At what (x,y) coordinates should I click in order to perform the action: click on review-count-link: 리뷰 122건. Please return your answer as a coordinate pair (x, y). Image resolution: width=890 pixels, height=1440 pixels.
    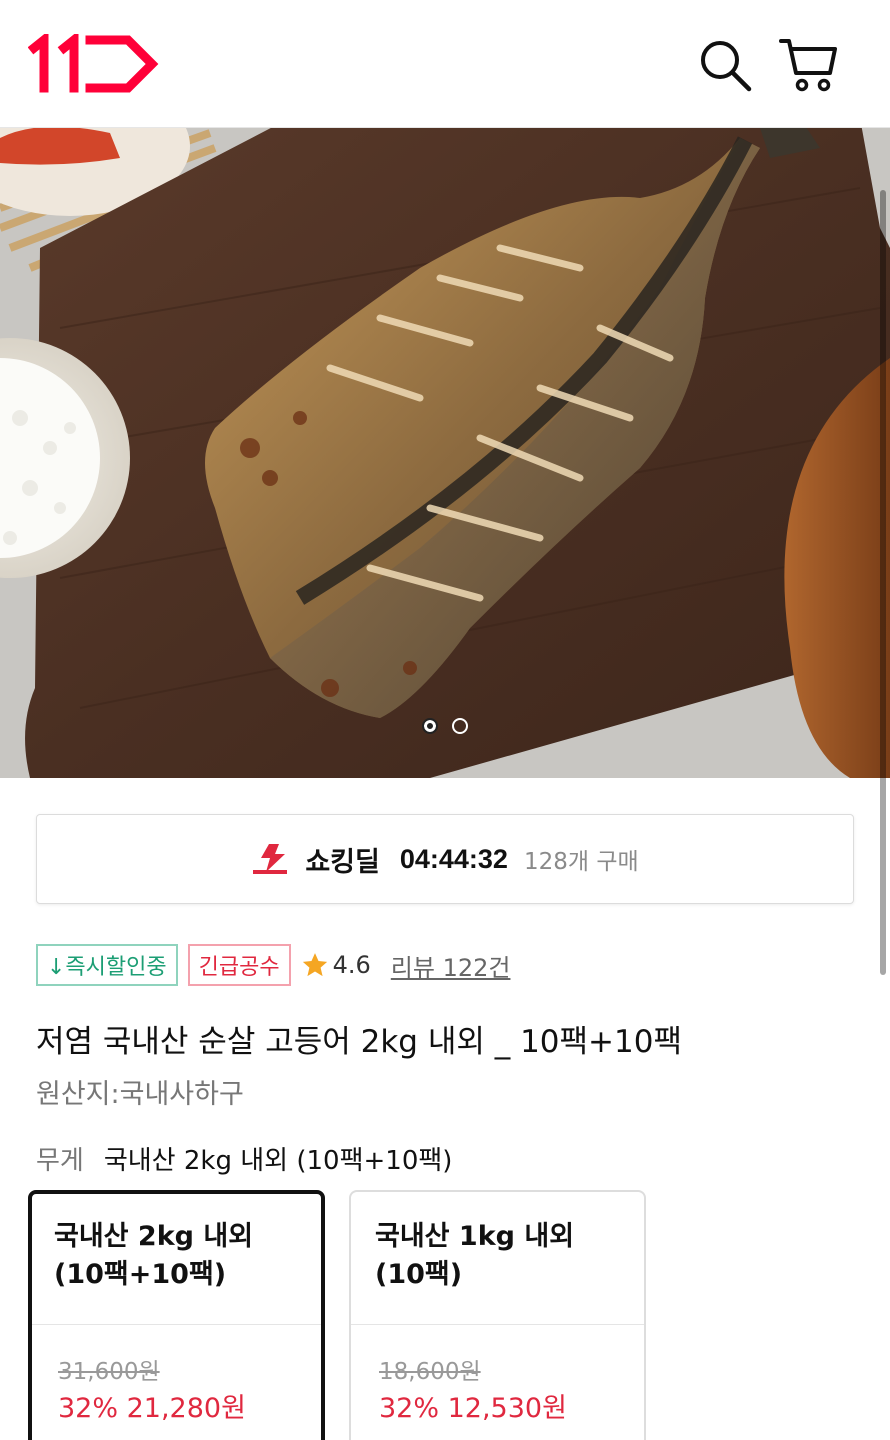
    Looking at the image, I should click on (451, 965).